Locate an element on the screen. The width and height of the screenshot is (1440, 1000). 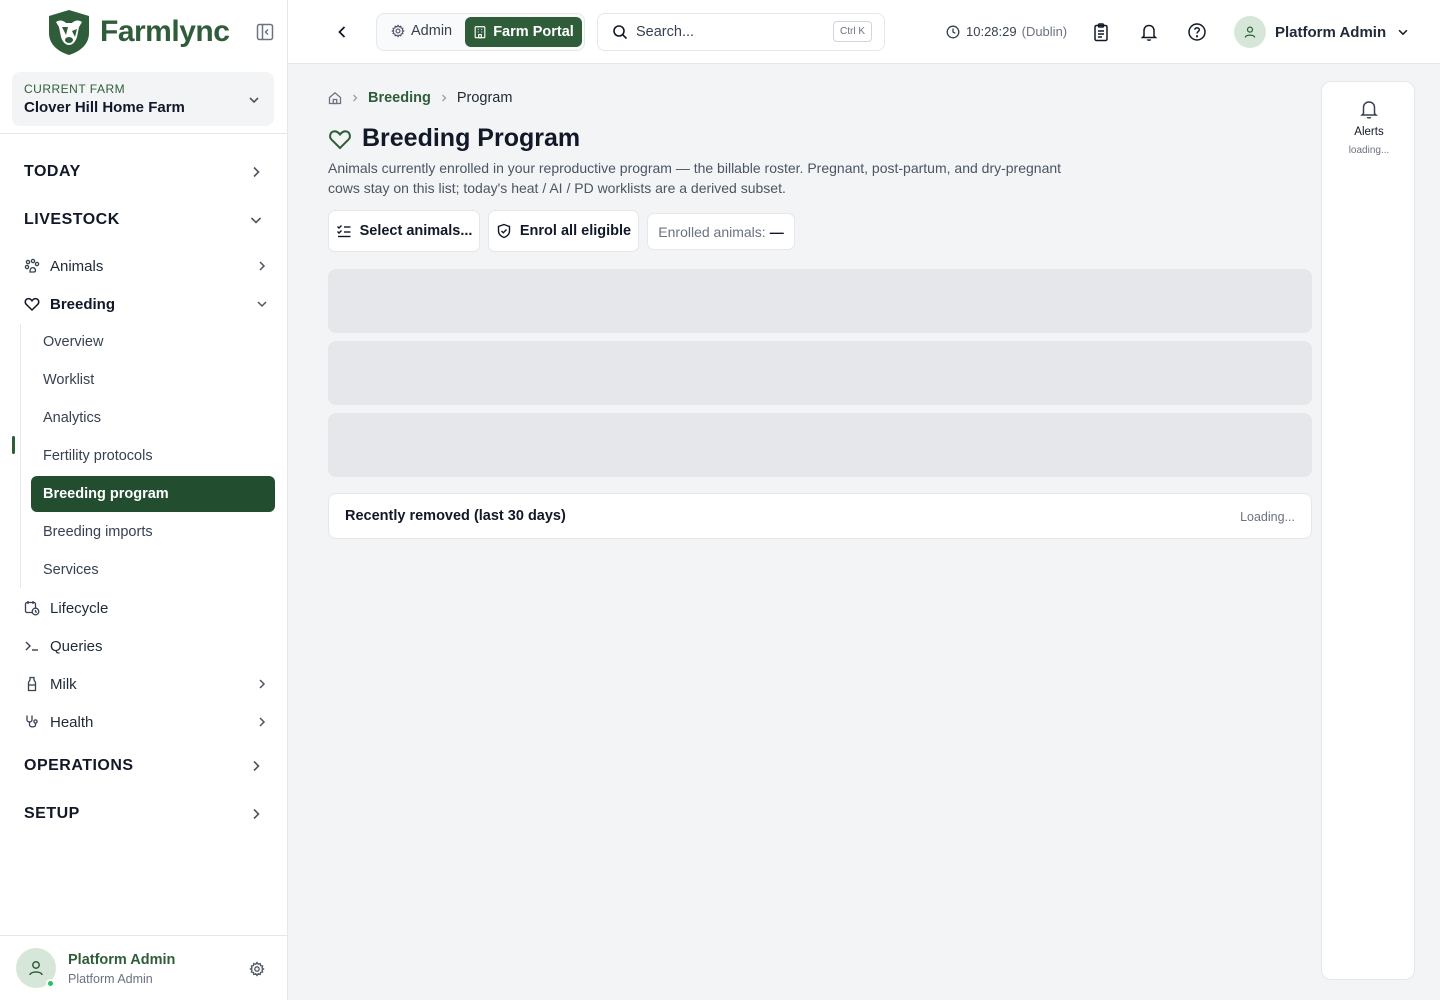
section-label: SETUP is located at coordinates (52, 813).